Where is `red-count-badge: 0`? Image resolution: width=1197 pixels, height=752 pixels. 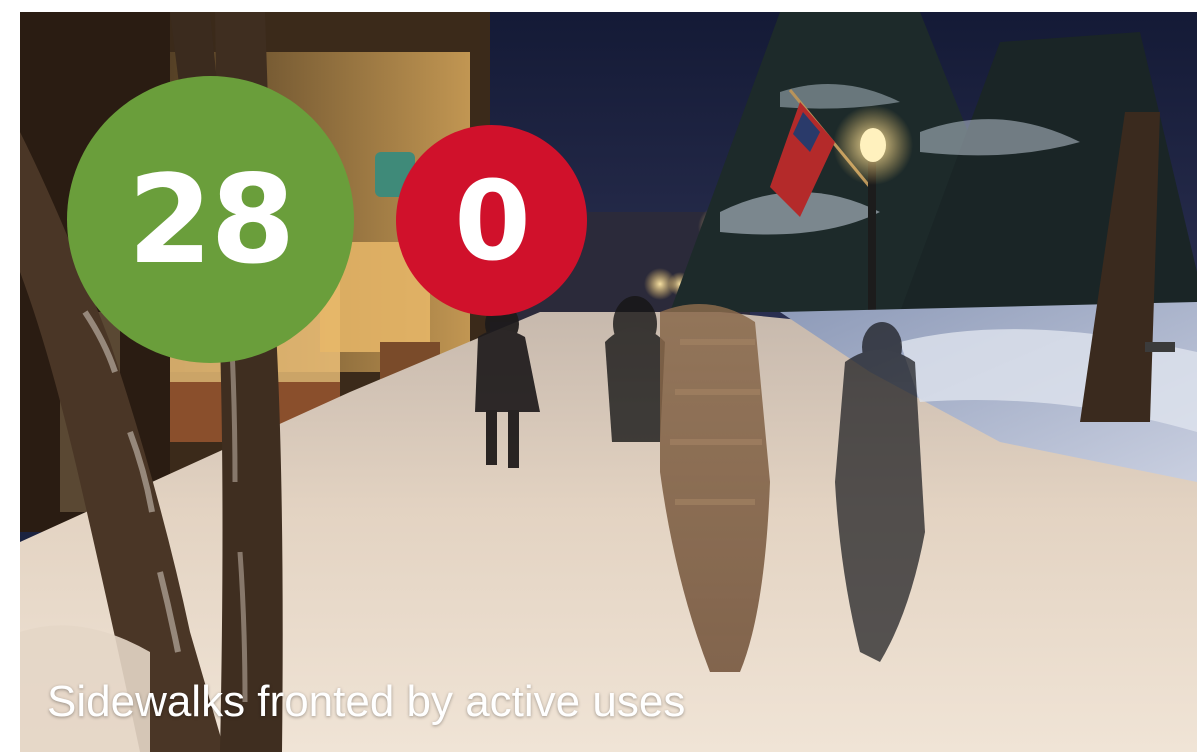
red-count-badge: 0 is located at coordinates (491, 220).